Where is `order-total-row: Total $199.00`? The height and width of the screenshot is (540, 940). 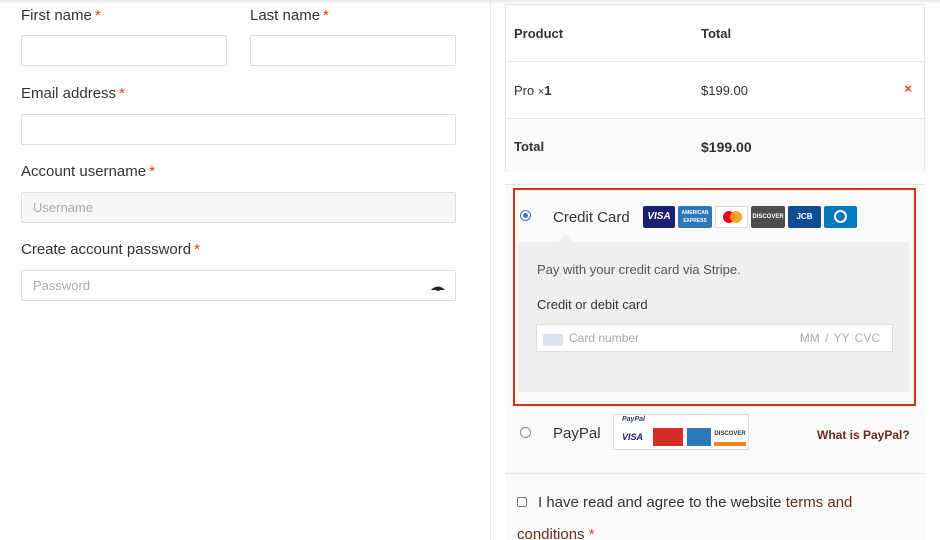 order-total-row: Total $199.00 is located at coordinates (715, 145).